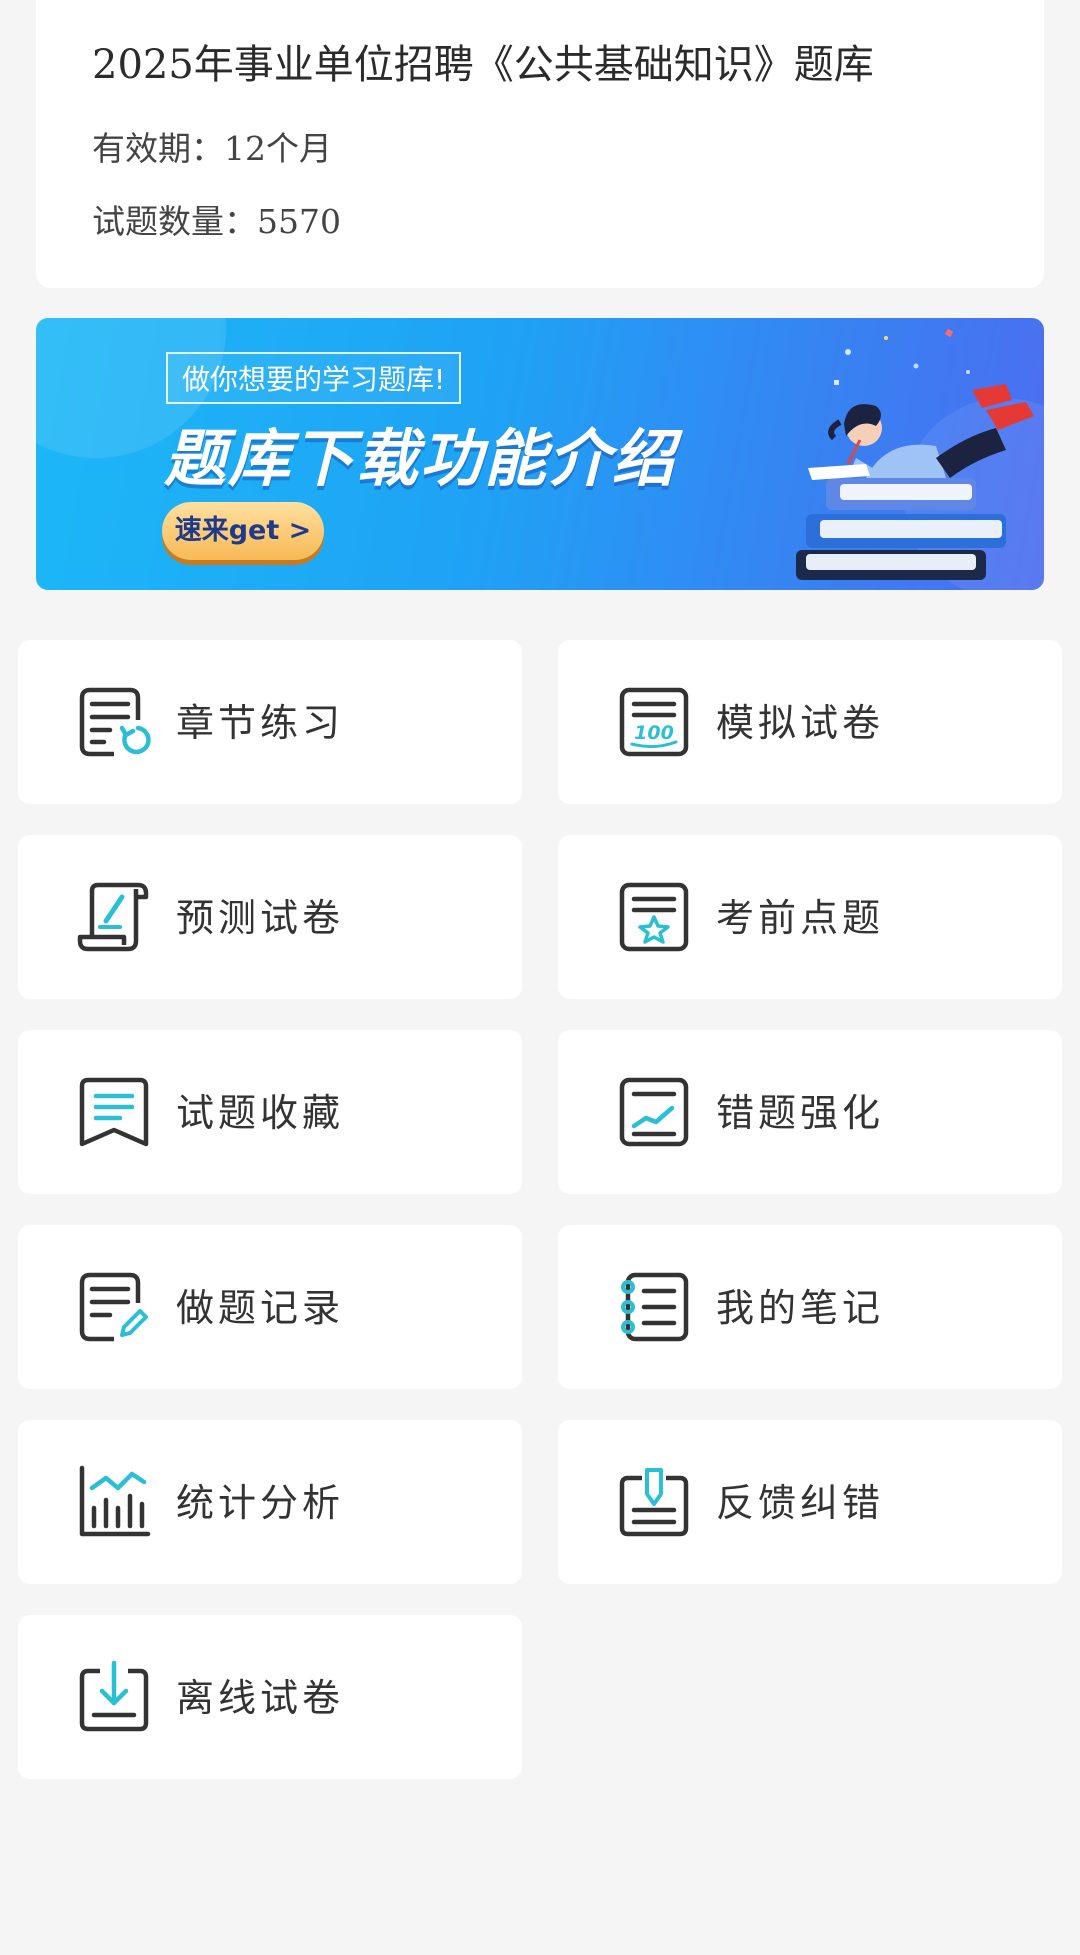  I want to click on reading-girl-illustration, so click(915, 454).